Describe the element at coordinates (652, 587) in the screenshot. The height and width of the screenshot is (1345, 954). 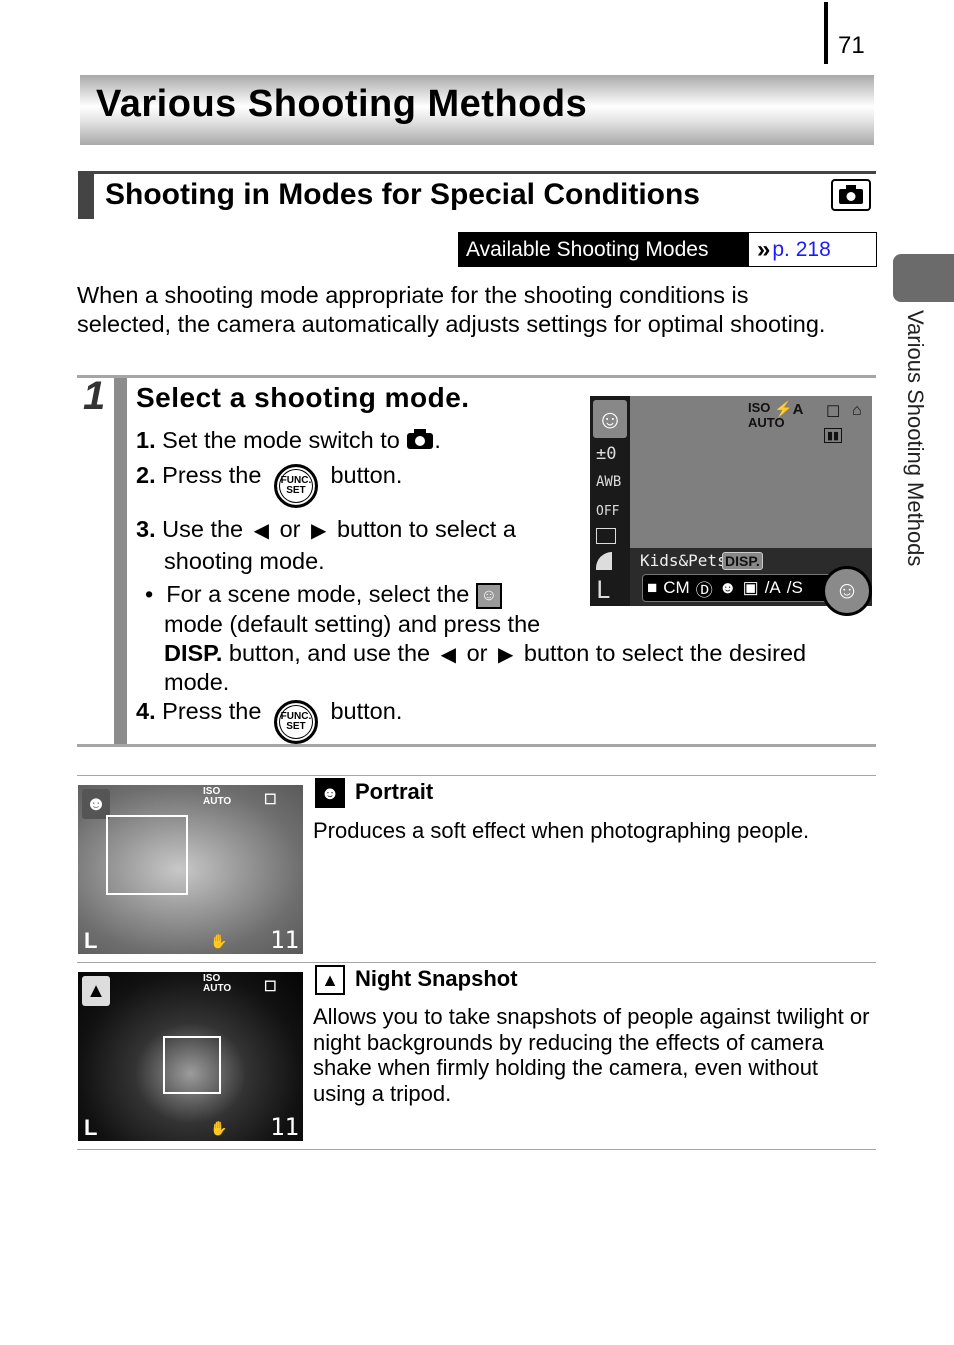
I see `camera-icon: ■` at that location.